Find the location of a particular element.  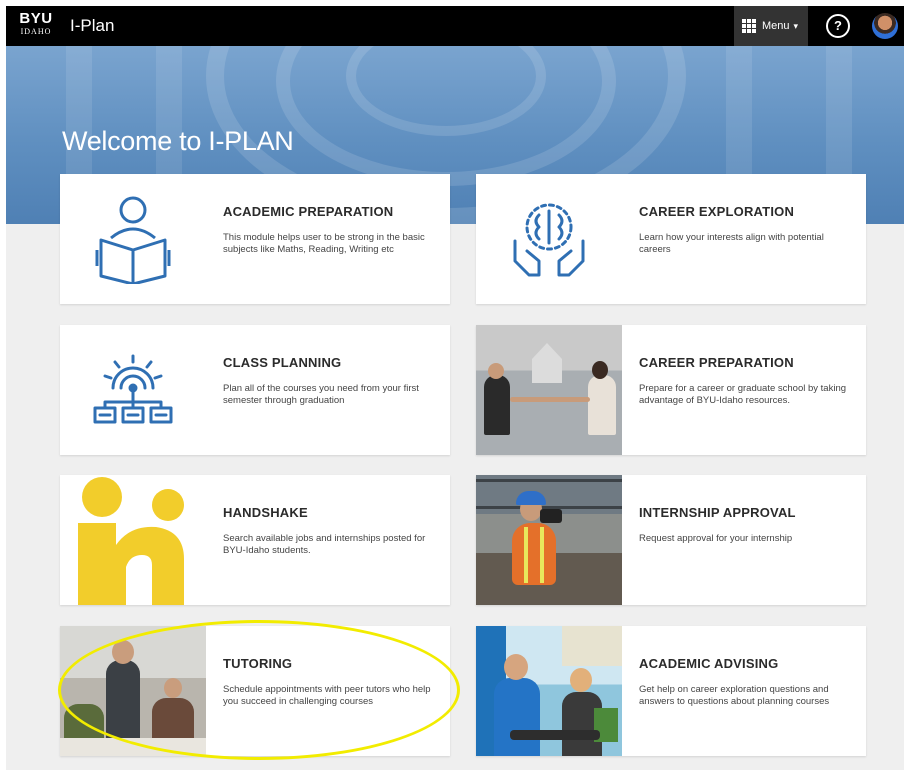

menu-button: Menu ▾ is located at coordinates (771, 26).